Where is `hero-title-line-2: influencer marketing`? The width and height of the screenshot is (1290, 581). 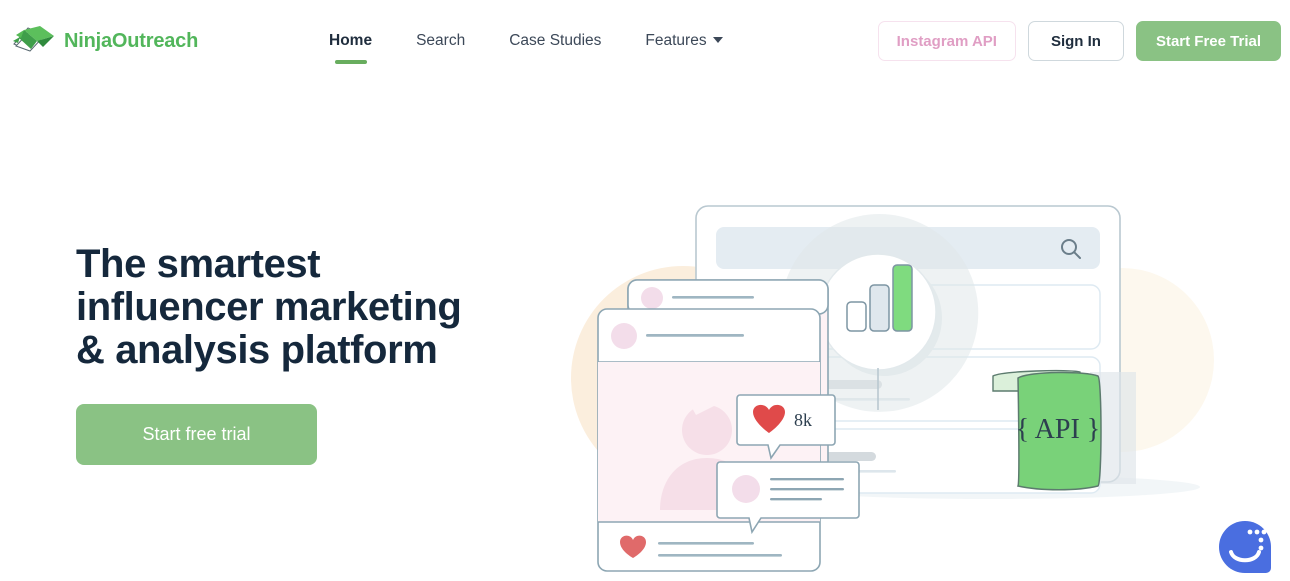 hero-title-line-2: influencer marketing is located at coordinates (269, 306).